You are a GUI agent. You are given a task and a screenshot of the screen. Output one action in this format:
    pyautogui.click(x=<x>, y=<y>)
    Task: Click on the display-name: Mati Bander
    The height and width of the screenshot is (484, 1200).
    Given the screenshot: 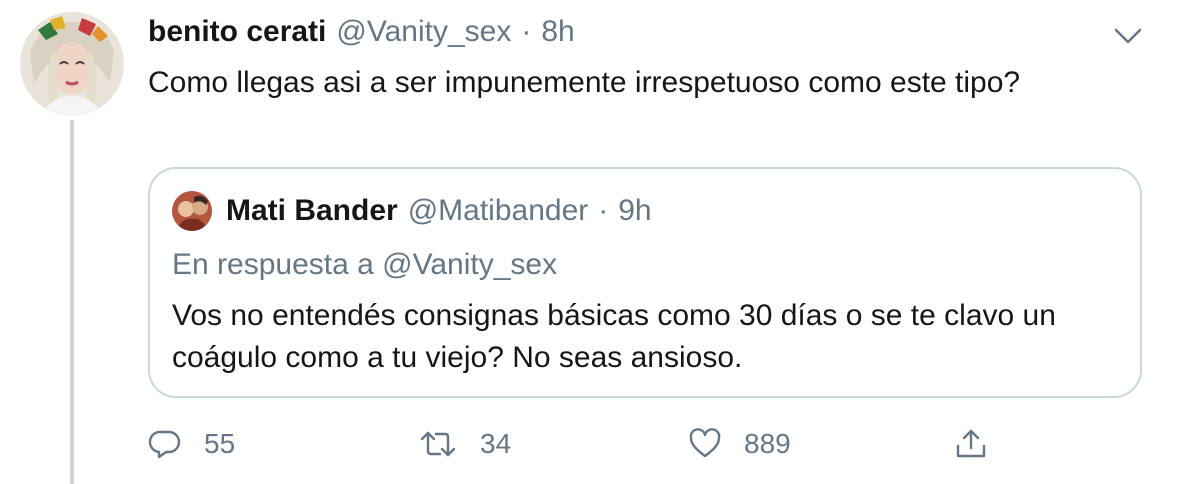 What is the action you would take?
    pyautogui.click(x=312, y=211)
    